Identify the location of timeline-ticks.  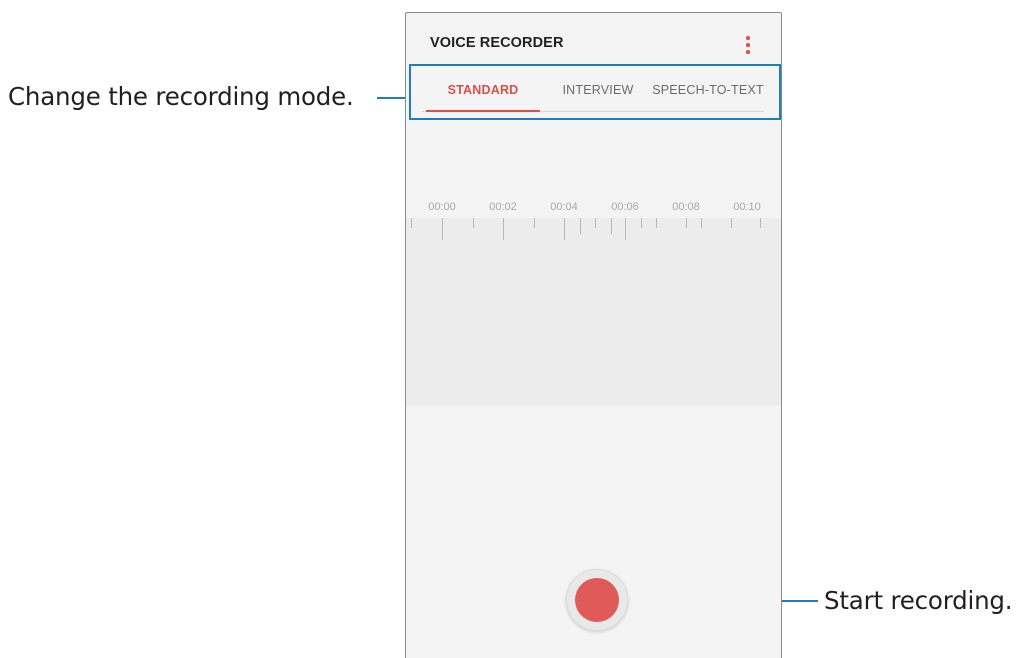
(586, 229).